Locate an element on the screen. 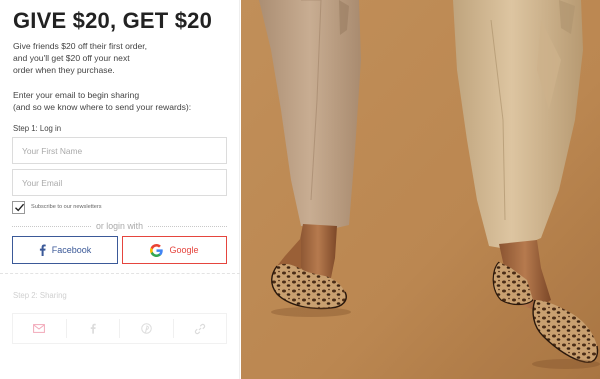 Image resolution: width=600 pixels, height=379 pixels. login-divider: or login with is located at coordinates (120, 226).